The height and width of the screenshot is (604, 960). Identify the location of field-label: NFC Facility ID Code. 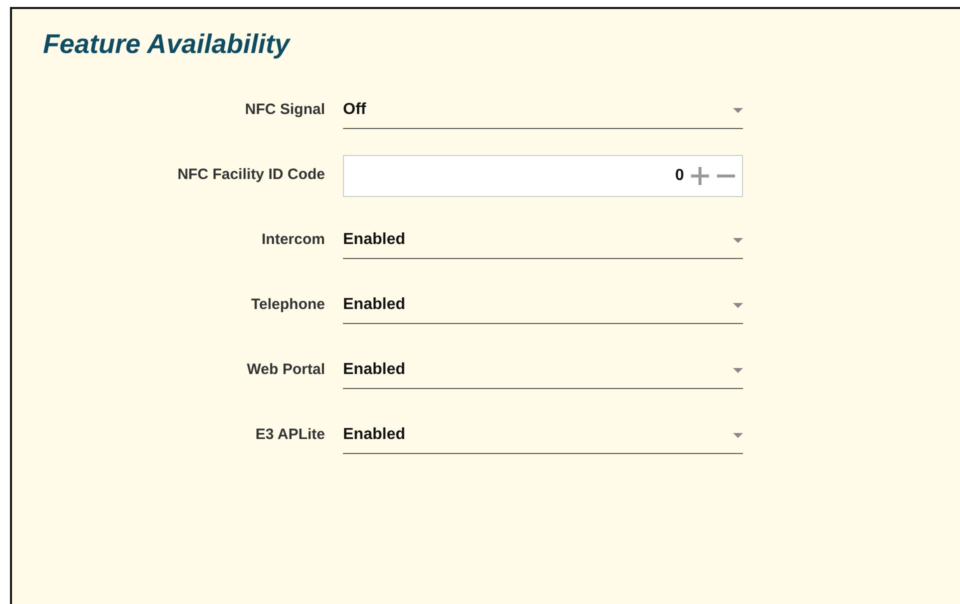
(251, 175).